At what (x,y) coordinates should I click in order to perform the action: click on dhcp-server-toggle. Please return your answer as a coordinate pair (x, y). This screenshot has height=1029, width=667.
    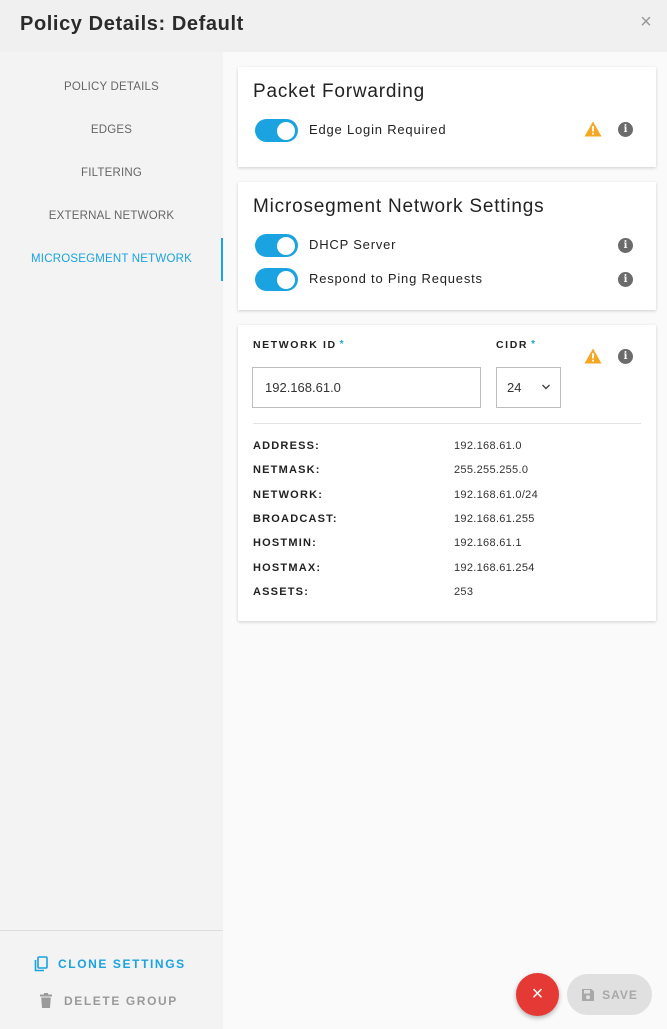
    Looking at the image, I should click on (276, 245).